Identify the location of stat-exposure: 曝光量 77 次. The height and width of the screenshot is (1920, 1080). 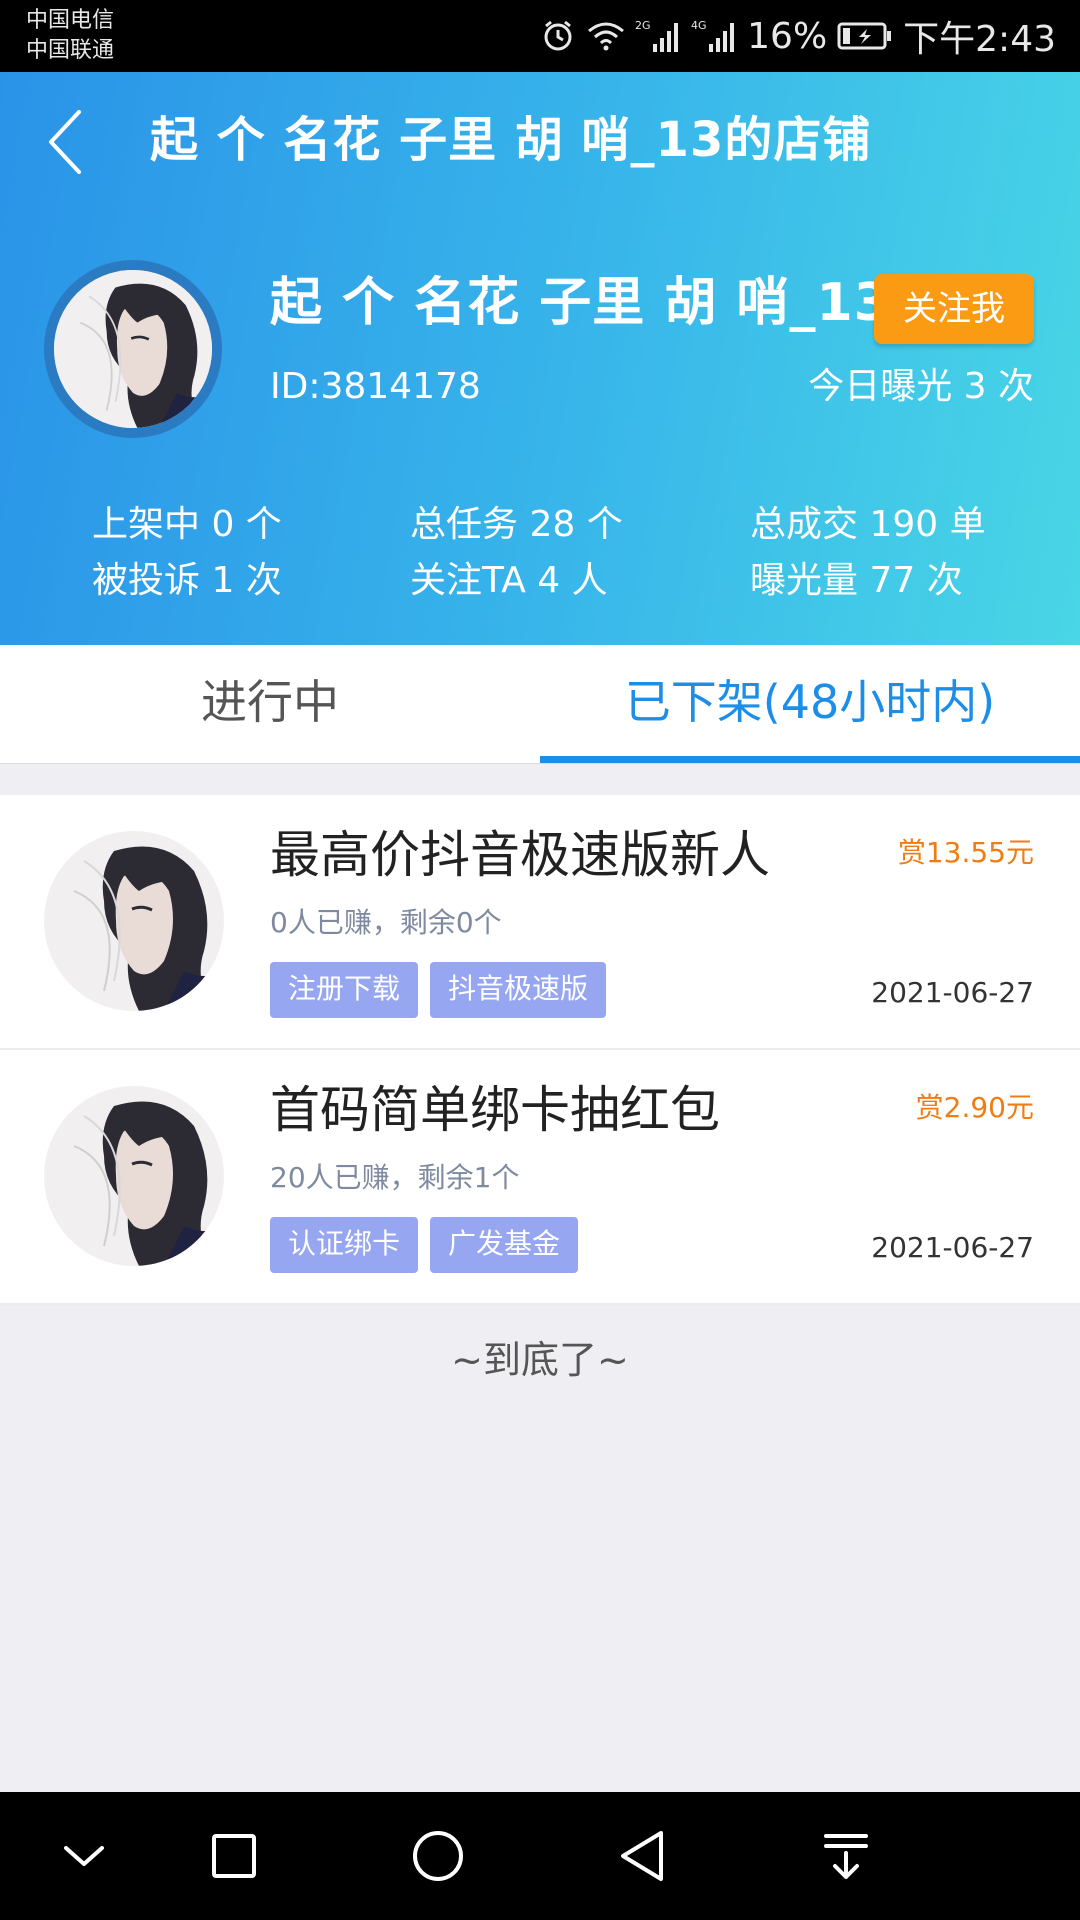
(856, 580).